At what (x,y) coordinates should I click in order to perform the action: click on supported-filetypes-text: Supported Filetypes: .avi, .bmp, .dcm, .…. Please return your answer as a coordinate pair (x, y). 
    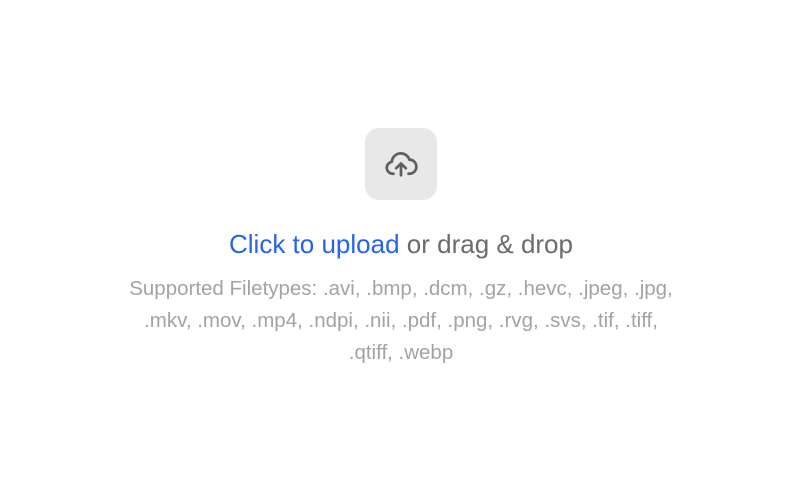
    Looking at the image, I should click on (401, 320).